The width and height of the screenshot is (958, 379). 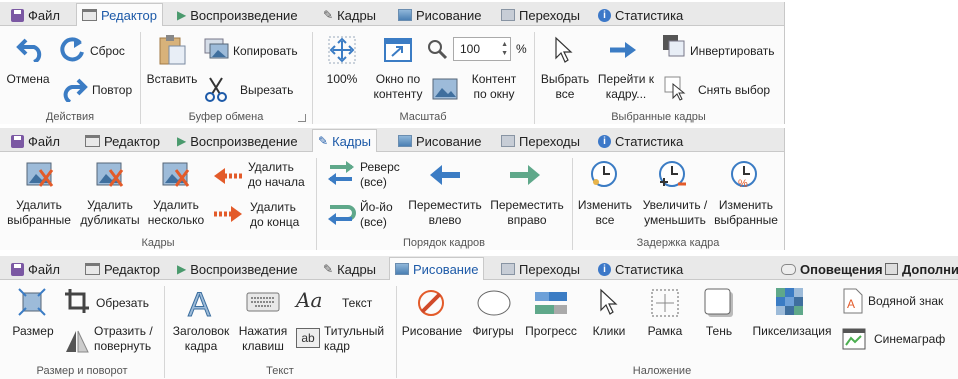 What do you see at coordinates (31, 48) in the screenshot?
I see `undo-icon` at bounding box center [31, 48].